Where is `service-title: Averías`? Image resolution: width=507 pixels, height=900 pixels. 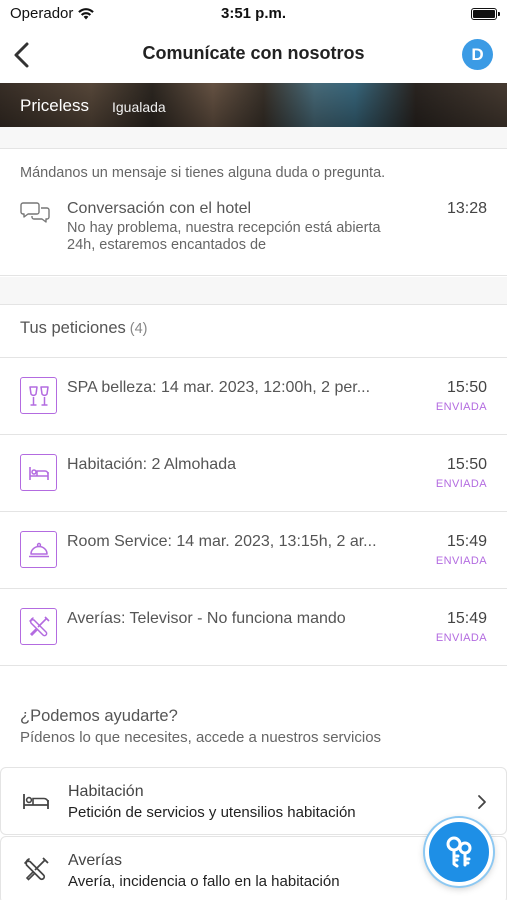 service-title: Averías is located at coordinates (95, 860).